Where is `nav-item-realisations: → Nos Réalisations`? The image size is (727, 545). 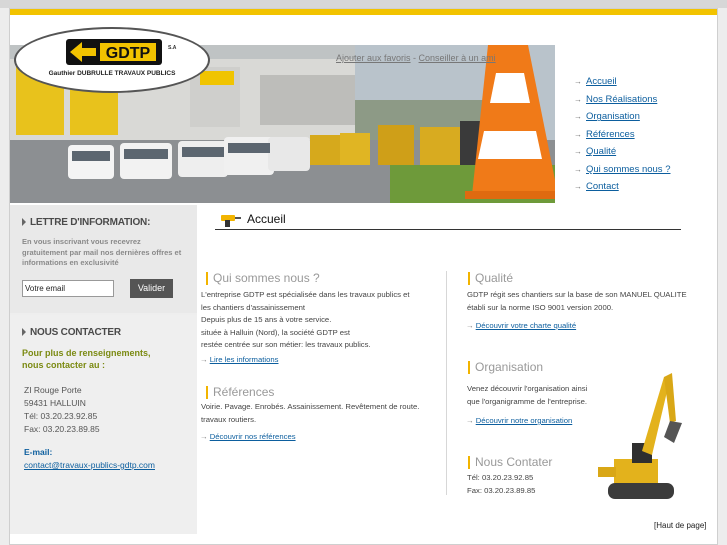
nav-item-realisations: → Nos Réalisations is located at coordinates (622, 100).